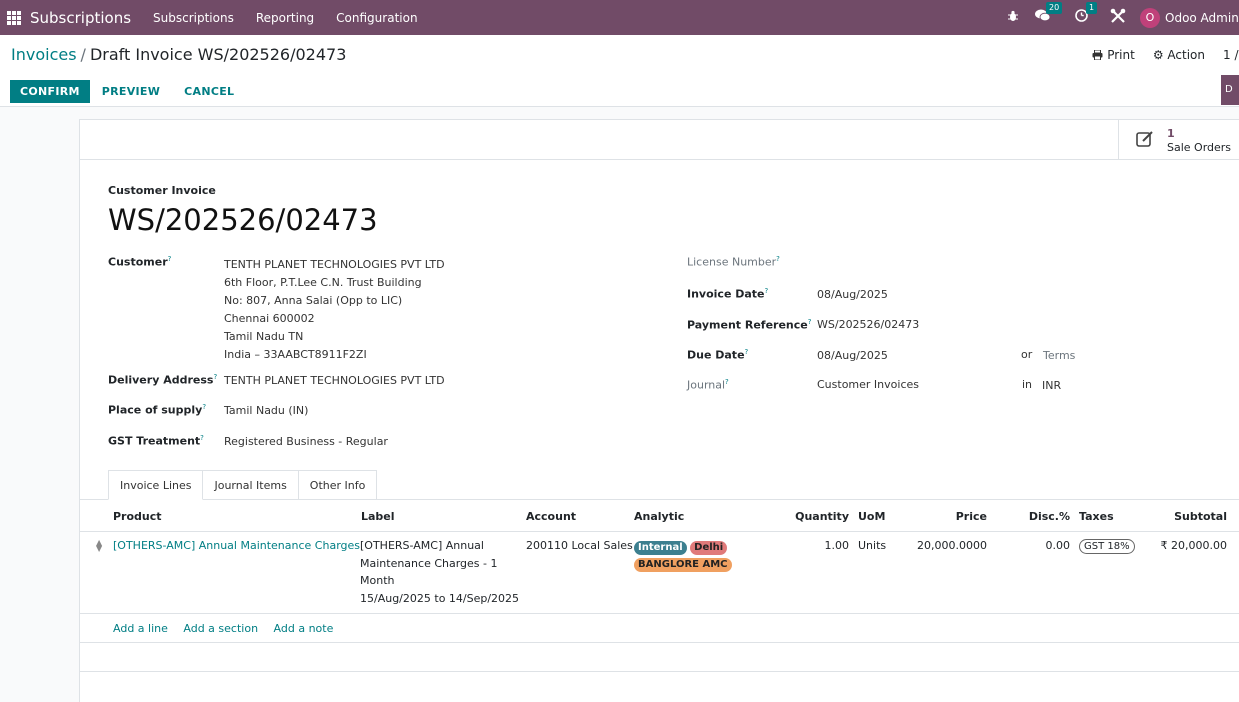 This screenshot has width=1239, height=702. What do you see at coordinates (334, 264) in the screenshot?
I see `customer-name: TENTH PLANET TECHNOLOGIES PVT LTD` at bounding box center [334, 264].